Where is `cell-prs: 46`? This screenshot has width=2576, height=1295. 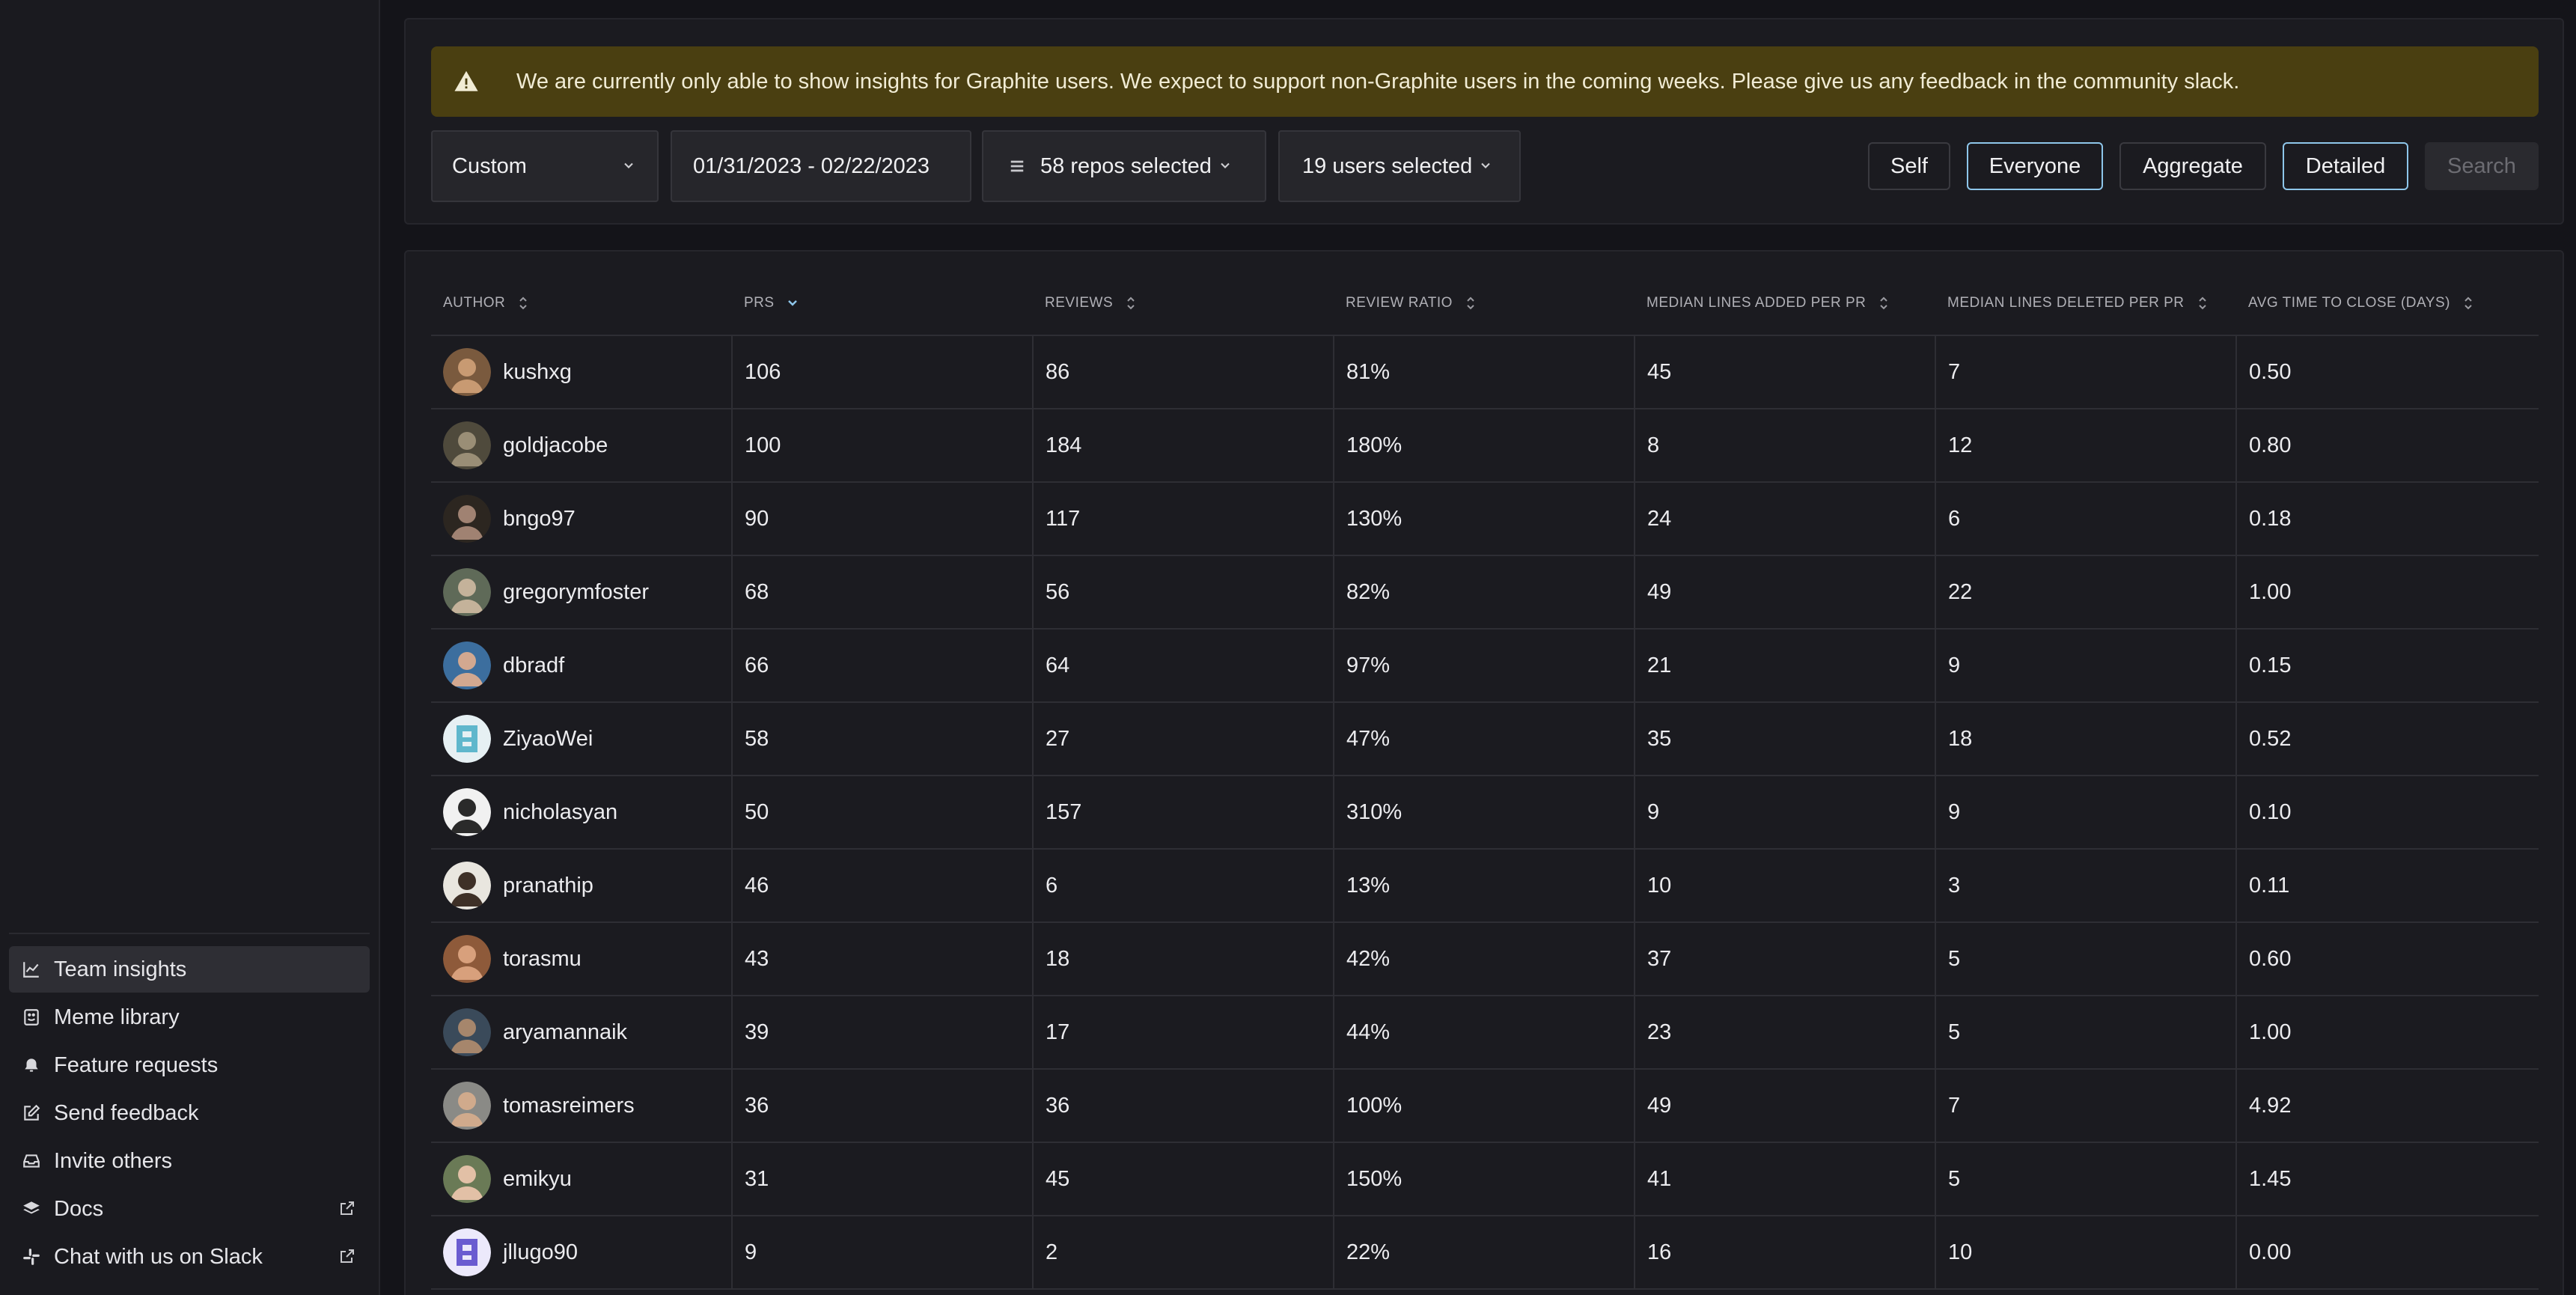 cell-prs: 46 is located at coordinates (883, 886).